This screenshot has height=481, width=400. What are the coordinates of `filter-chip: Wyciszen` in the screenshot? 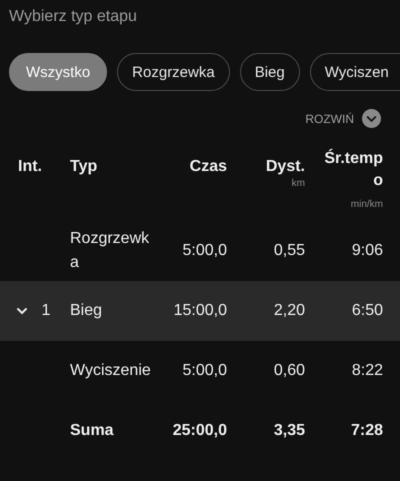 It's located at (355, 72).